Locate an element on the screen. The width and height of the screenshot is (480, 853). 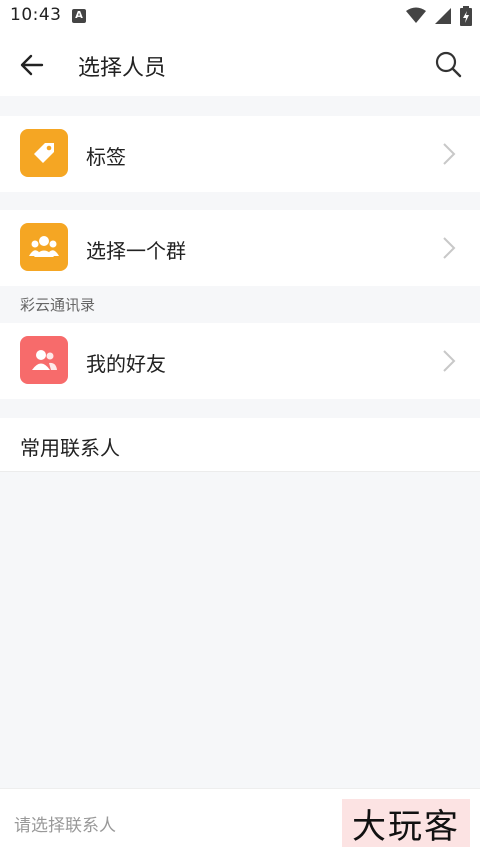
signal-icon is located at coordinates (443, 16).